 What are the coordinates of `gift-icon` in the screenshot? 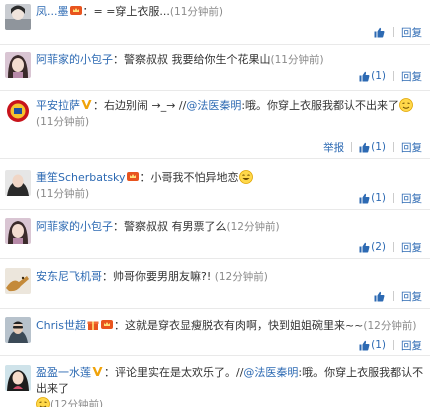 It's located at (93, 324).